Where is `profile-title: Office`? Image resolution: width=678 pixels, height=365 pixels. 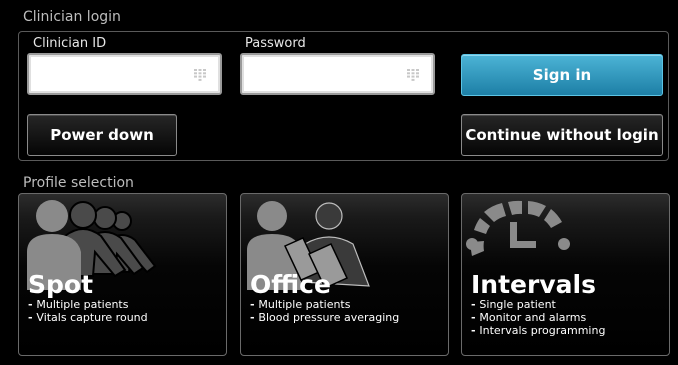 profile-title: Office is located at coordinates (290, 284).